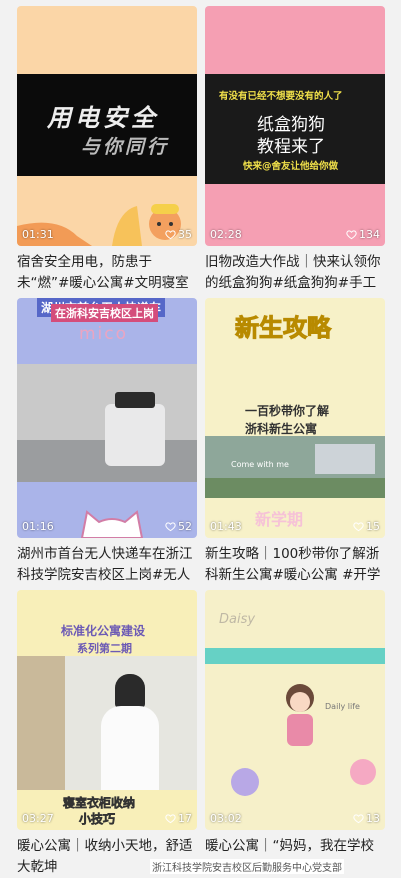 The height and width of the screenshot is (878, 401). What do you see at coordinates (135, 435) in the screenshot?
I see `delivery-robot` at bounding box center [135, 435].